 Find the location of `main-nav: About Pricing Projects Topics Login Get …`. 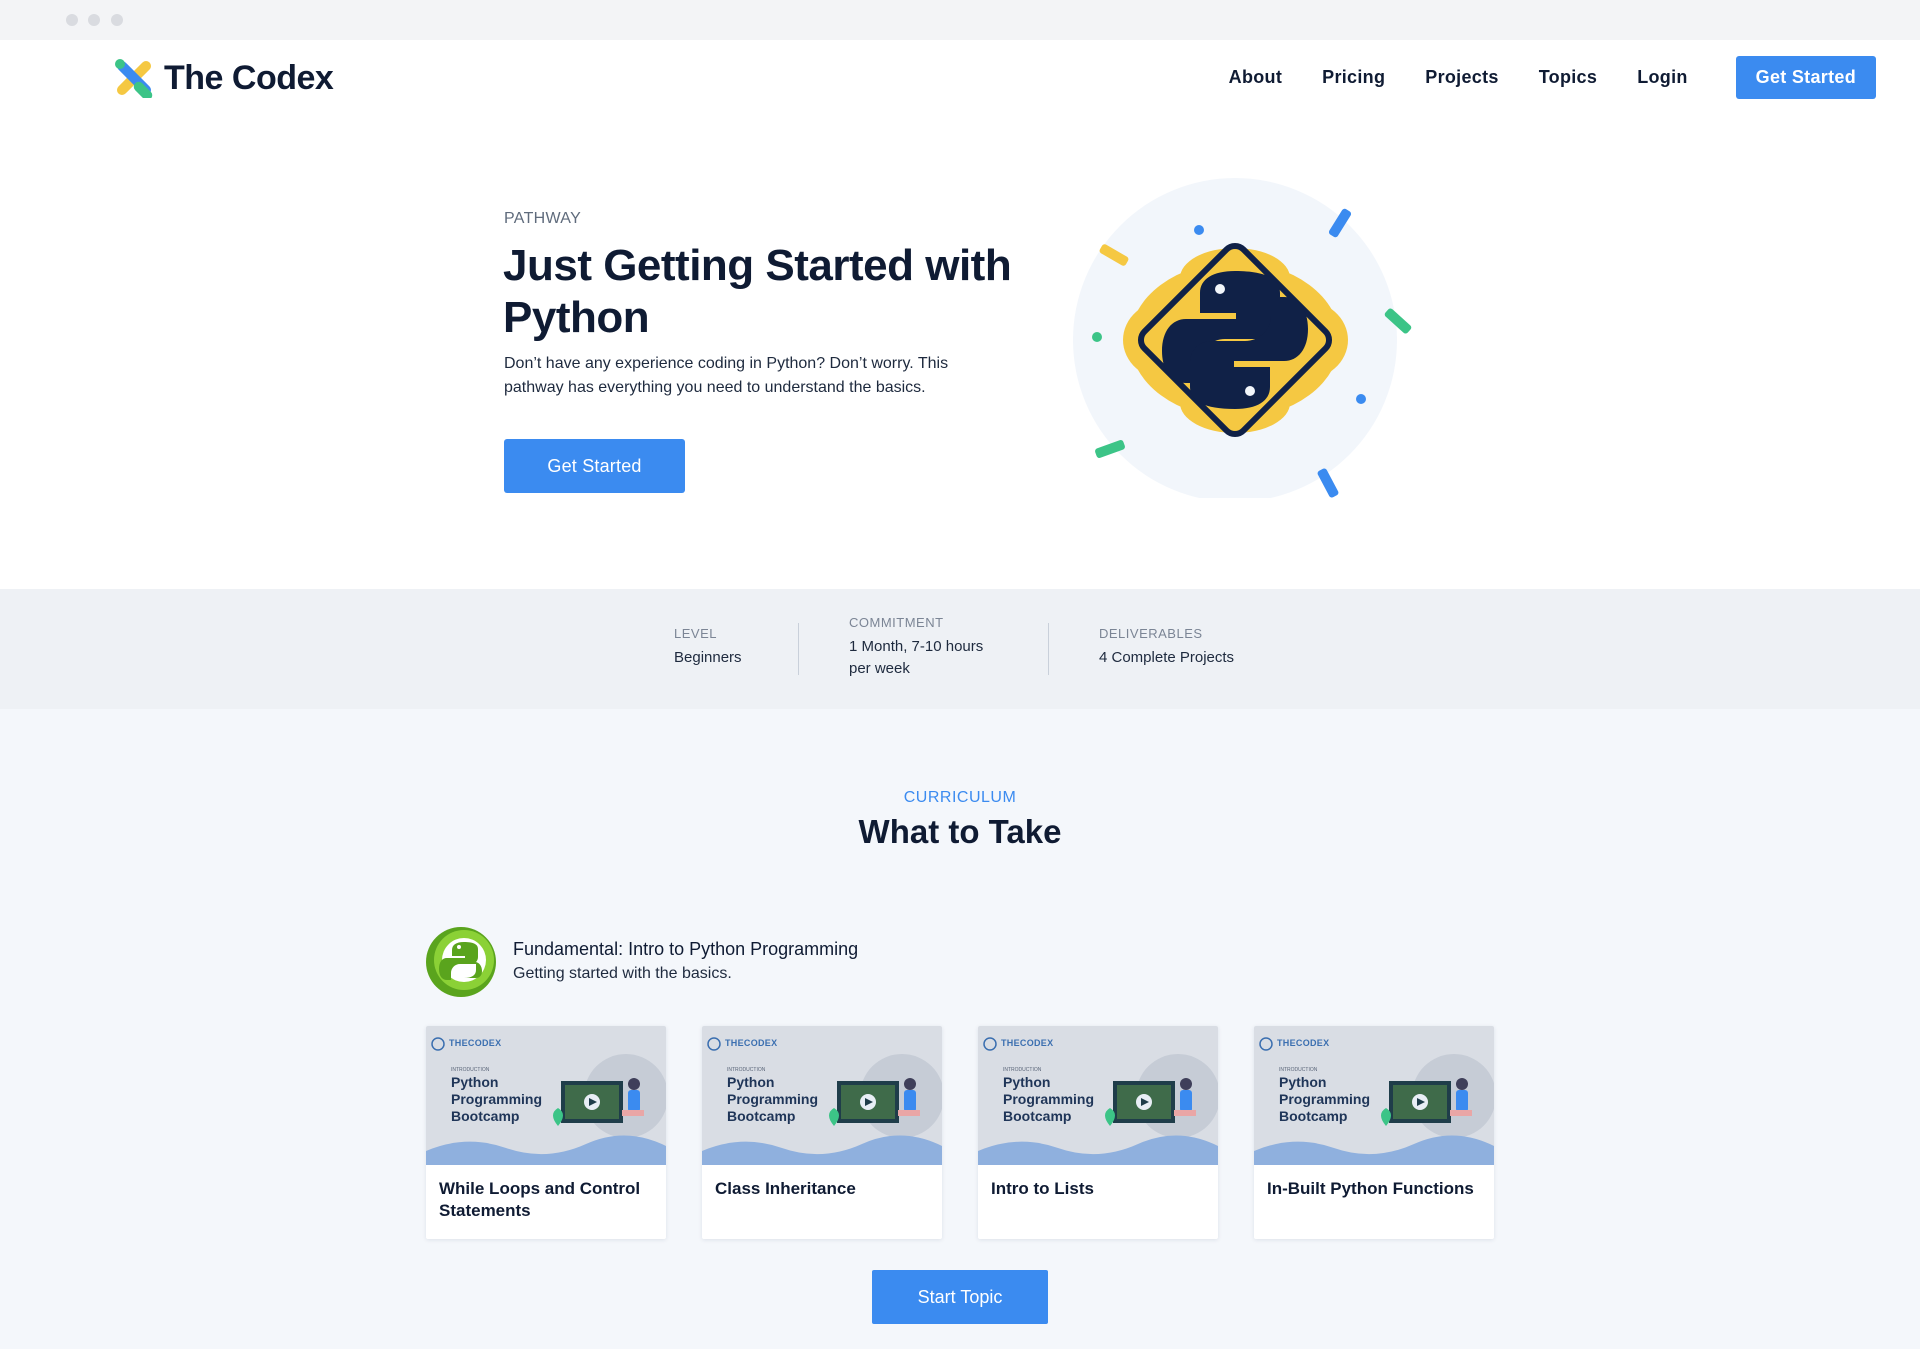

main-nav: About Pricing Projects Topics Login Get … is located at coordinates (1532, 77).